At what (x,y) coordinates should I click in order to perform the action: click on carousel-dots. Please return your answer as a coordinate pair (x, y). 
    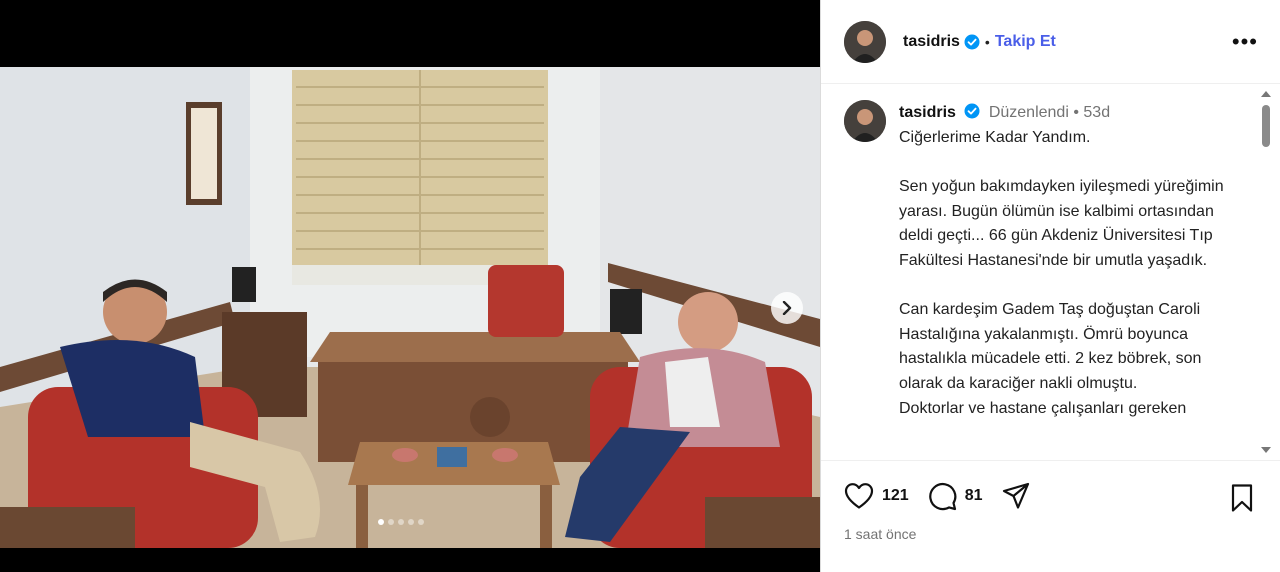
    Looking at the image, I should click on (401, 522).